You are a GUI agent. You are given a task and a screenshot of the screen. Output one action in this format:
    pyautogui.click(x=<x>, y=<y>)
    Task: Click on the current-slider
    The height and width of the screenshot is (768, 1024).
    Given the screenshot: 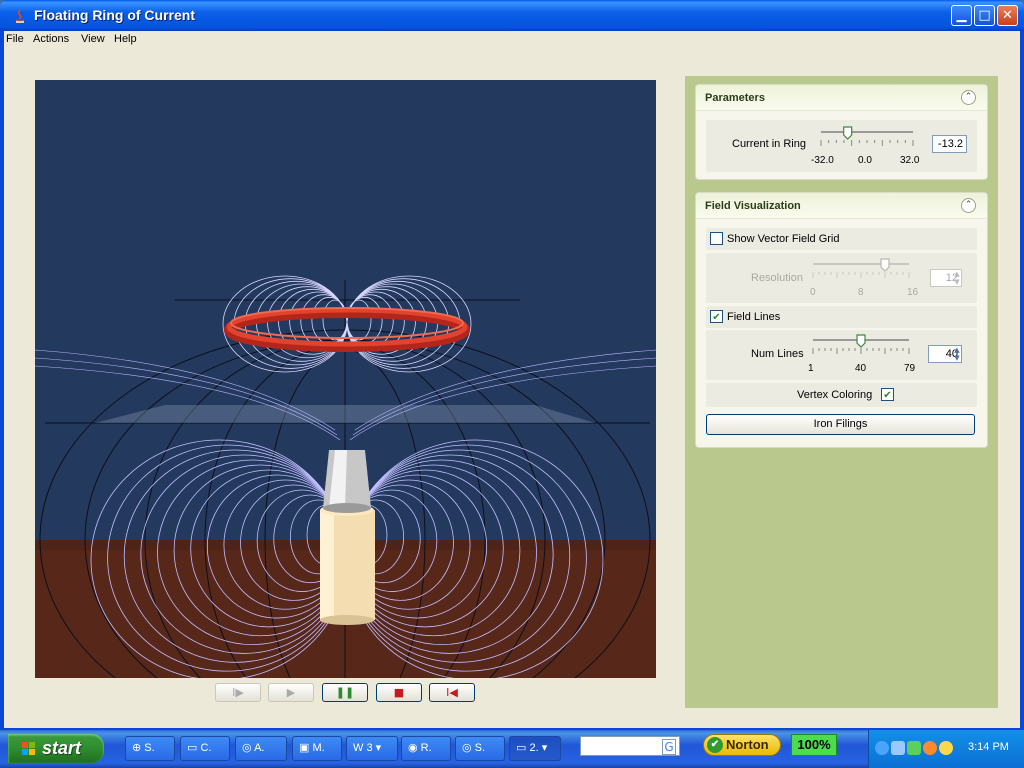 What is the action you would take?
    pyautogui.click(x=867, y=139)
    